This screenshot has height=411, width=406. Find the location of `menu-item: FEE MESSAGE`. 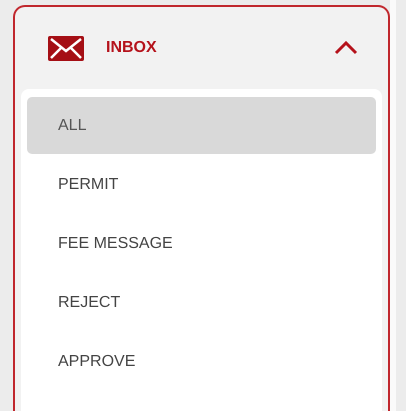

menu-item: FEE MESSAGE is located at coordinates (201, 243).